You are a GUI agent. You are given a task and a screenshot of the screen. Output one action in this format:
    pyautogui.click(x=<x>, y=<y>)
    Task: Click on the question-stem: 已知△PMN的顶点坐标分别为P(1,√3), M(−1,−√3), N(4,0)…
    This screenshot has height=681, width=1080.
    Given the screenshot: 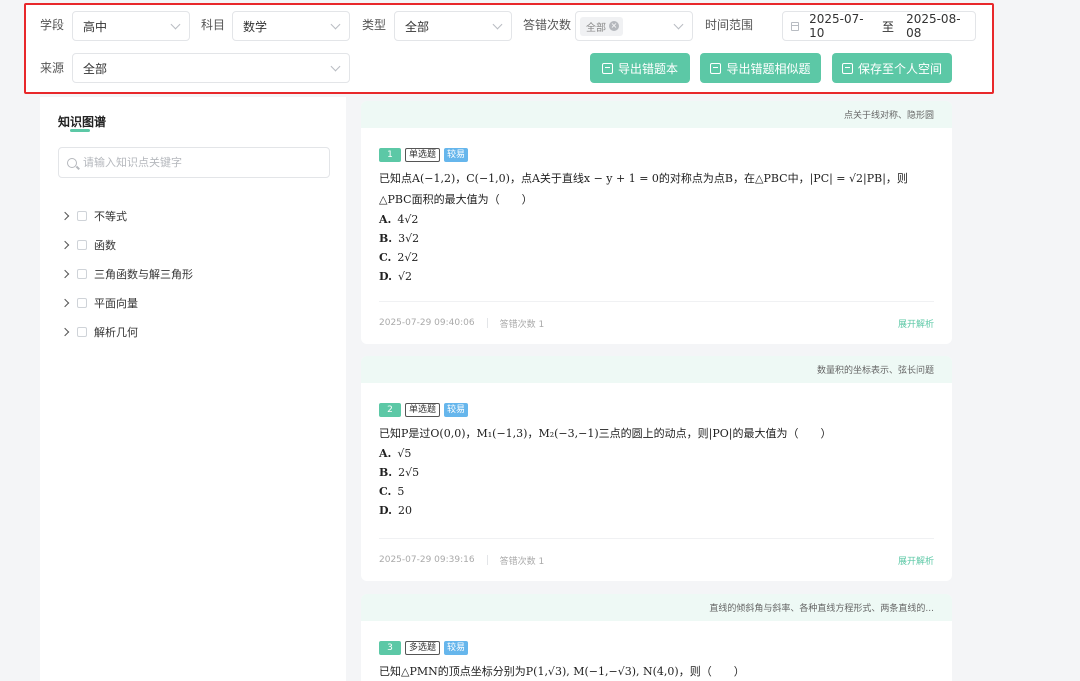 What is the action you would take?
    pyautogui.click(x=562, y=671)
    